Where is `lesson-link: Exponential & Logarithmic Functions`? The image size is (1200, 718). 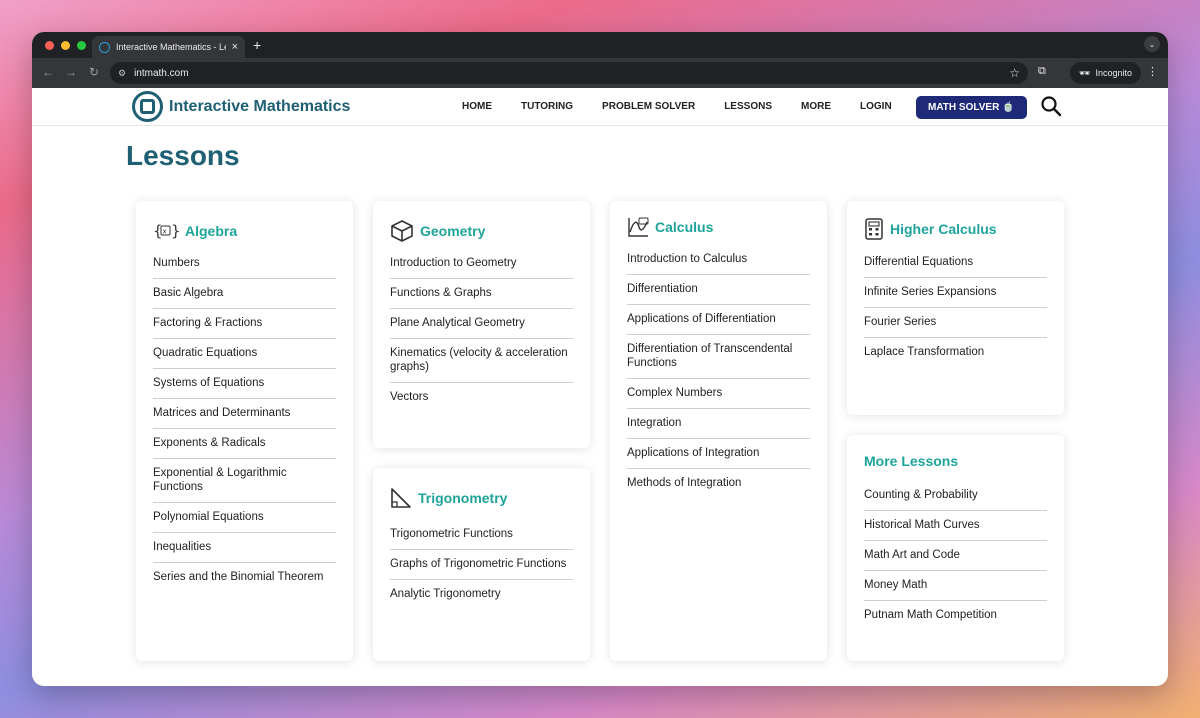
lesson-link: Exponential & Logarithmic Functions is located at coordinates (244, 481).